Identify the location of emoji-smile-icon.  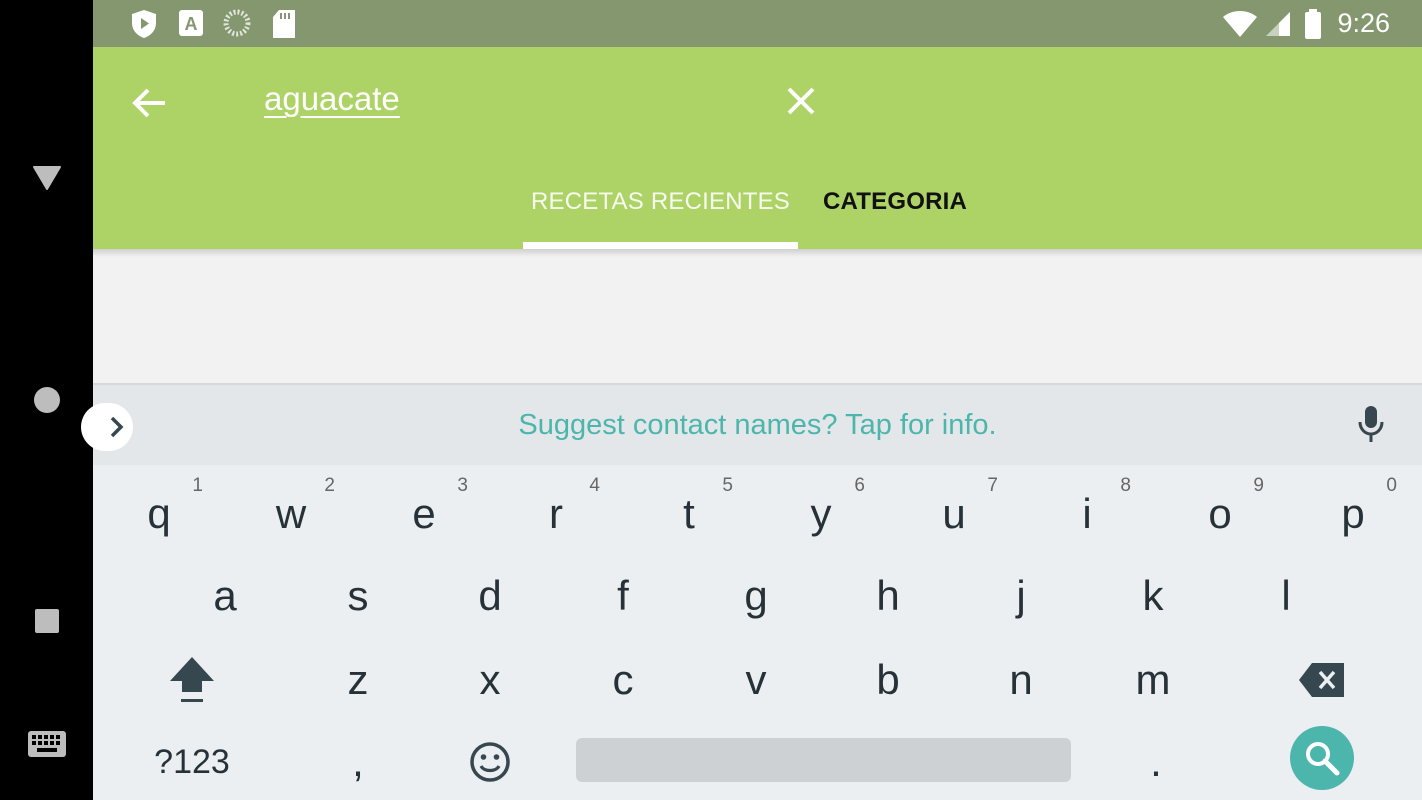
(490, 762).